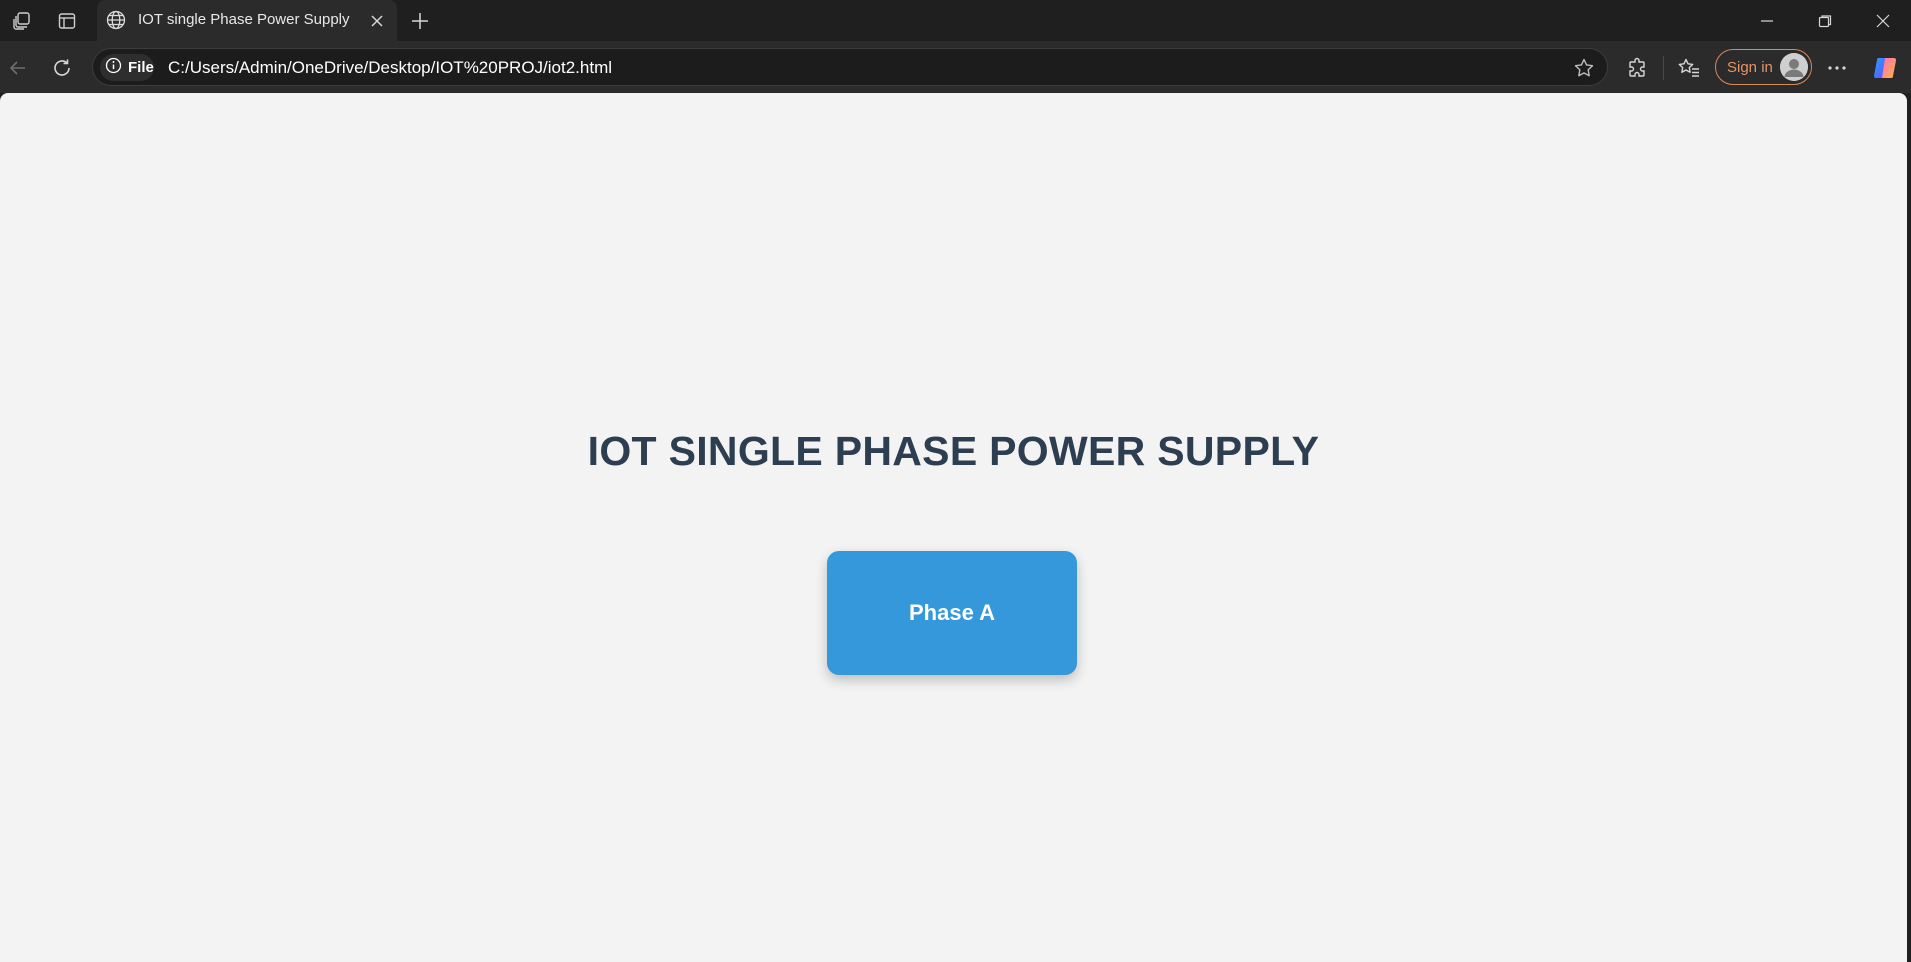  What do you see at coordinates (1886, 68) in the screenshot?
I see `copilot-icon` at bounding box center [1886, 68].